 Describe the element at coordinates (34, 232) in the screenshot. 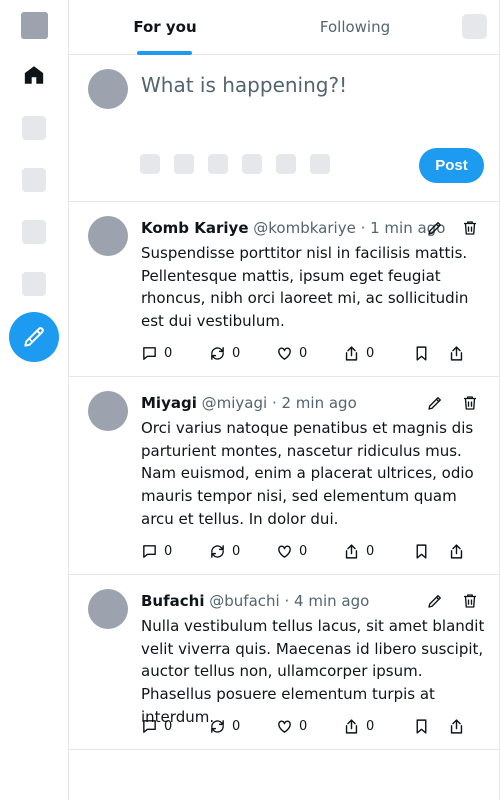

I see `messages-icon` at that location.